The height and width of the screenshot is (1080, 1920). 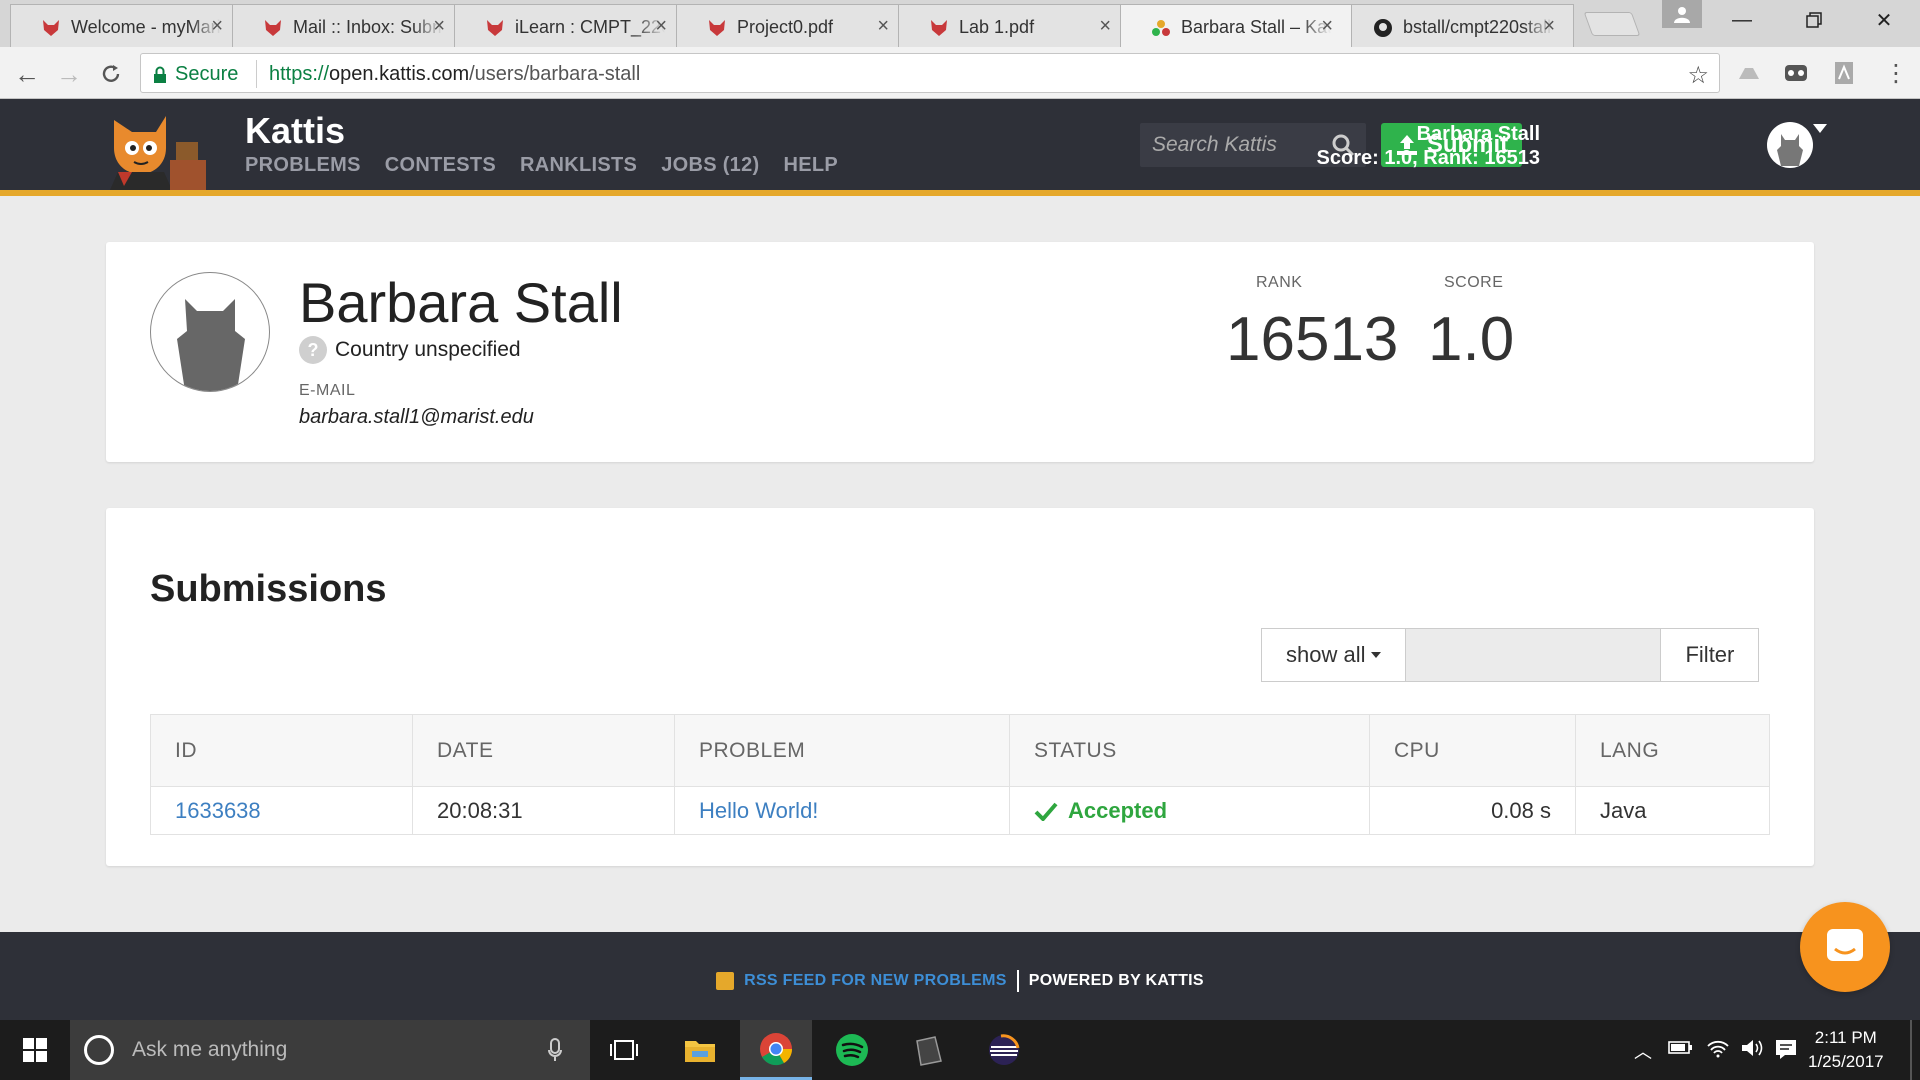 What do you see at coordinates (1474, 282) in the screenshot?
I see `score-label: SCORE` at bounding box center [1474, 282].